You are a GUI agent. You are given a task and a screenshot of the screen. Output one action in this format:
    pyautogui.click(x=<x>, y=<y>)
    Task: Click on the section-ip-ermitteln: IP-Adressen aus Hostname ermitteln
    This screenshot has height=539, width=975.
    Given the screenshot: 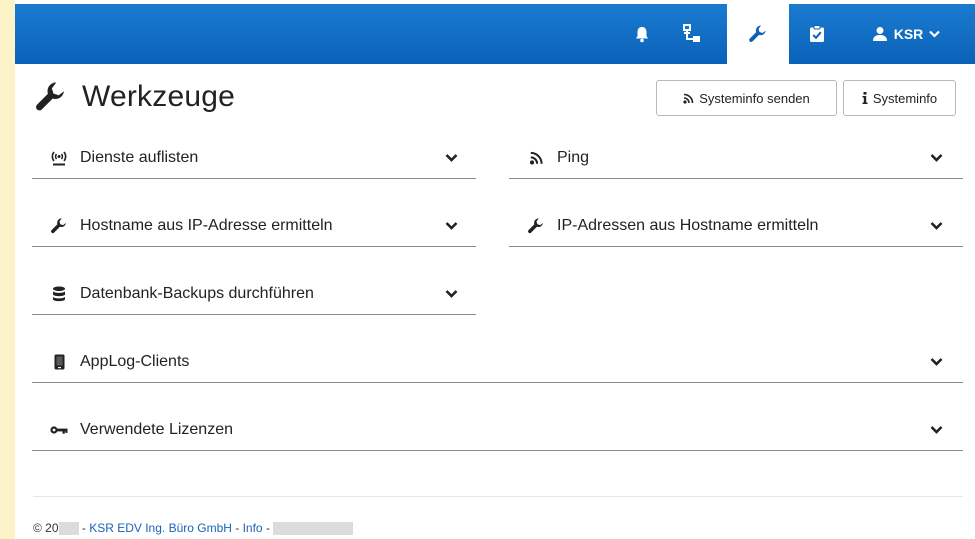 What is the action you would take?
    pyautogui.click(x=736, y=226)
    